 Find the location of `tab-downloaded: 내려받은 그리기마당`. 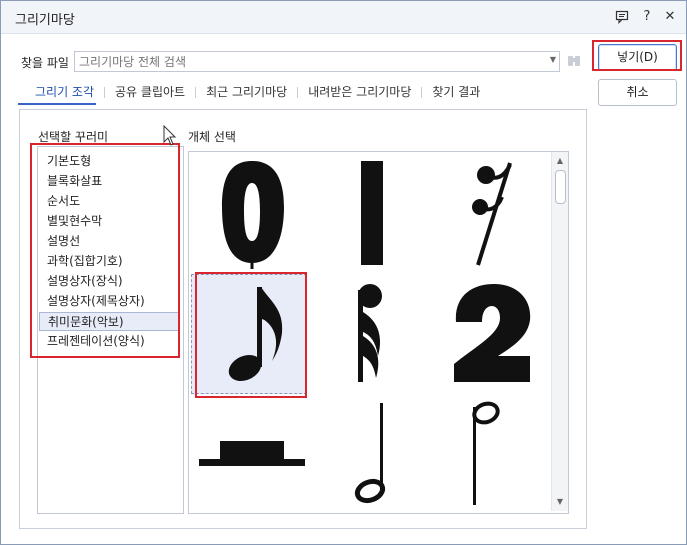

tab-downloaded: 내려받은 그리기마당 is located at coordinates (359, 91).